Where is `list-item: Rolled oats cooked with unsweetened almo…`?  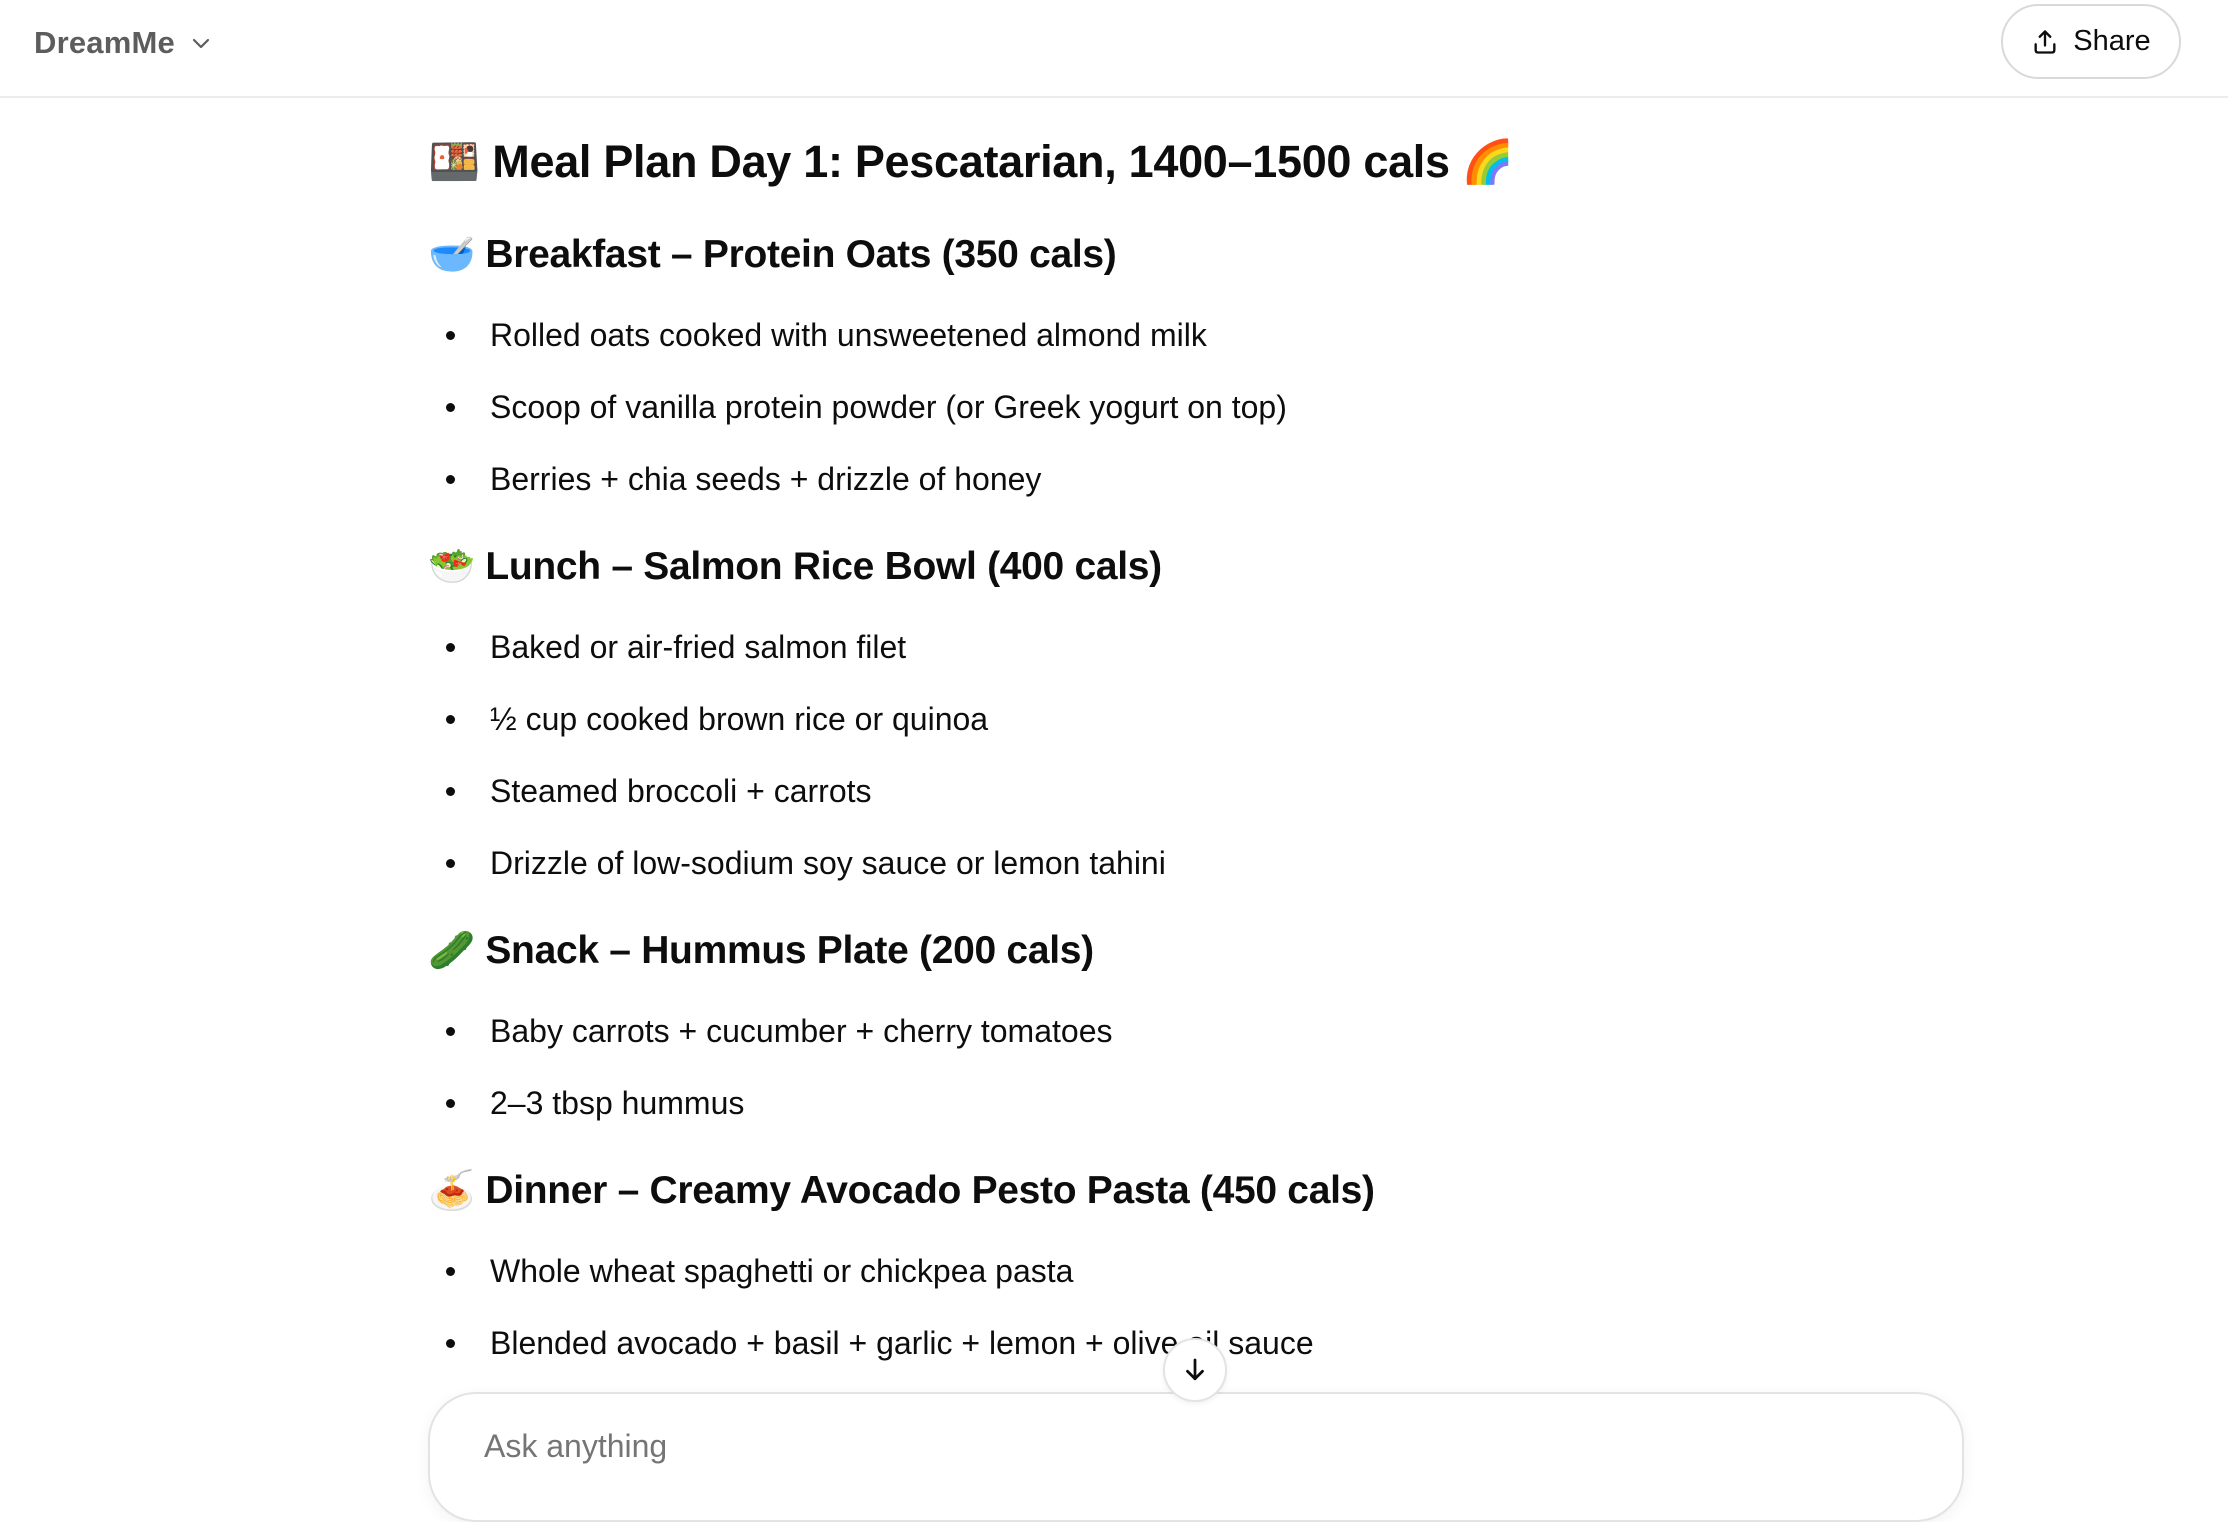 list-item: Rolled oats cooked with unsweetened almo… is located at coordinates (817, 335).